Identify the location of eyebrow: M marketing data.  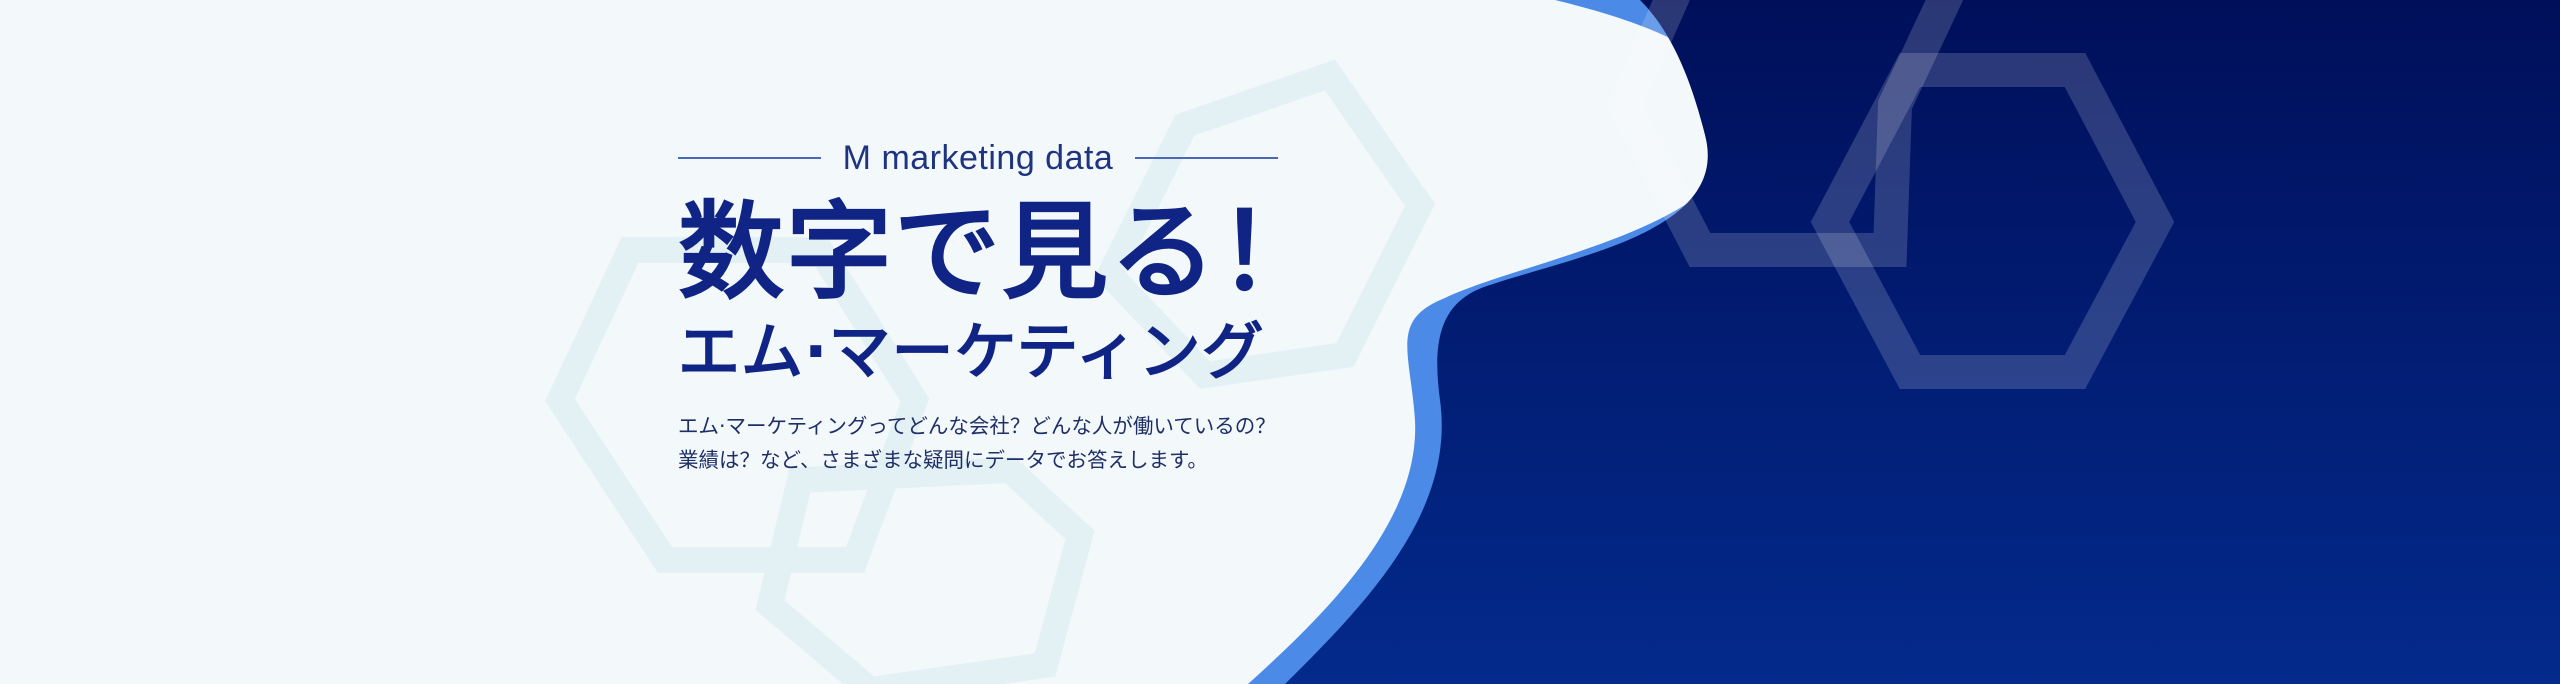
(978, 158).